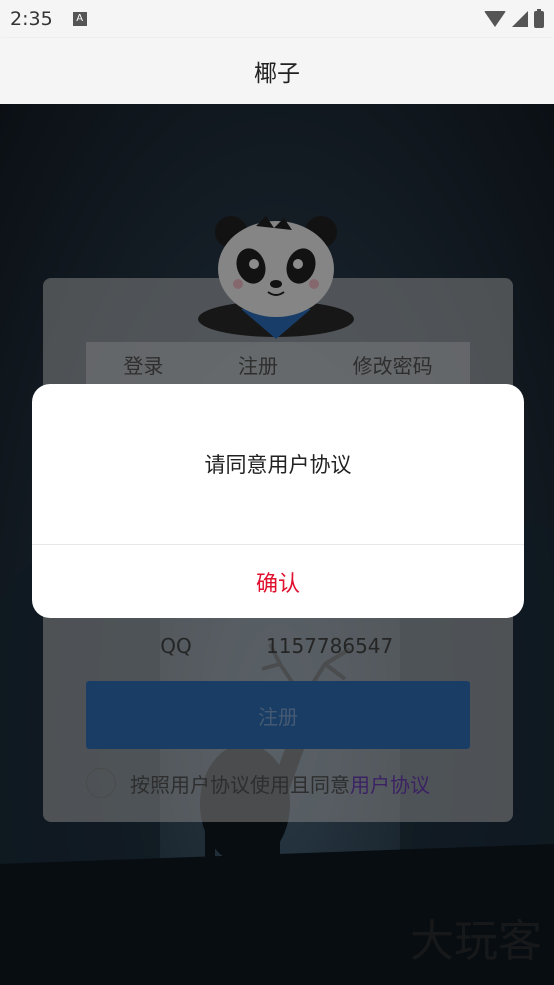 The width and height of the screenshot is (554, 985). I want to click on watermark-logo: 大玩客, so click(476, 941).